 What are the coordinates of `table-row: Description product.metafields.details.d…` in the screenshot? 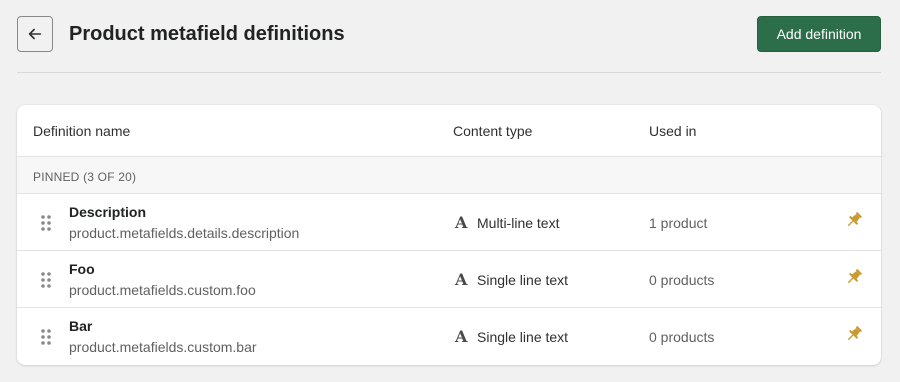 It's located at (449, 222).